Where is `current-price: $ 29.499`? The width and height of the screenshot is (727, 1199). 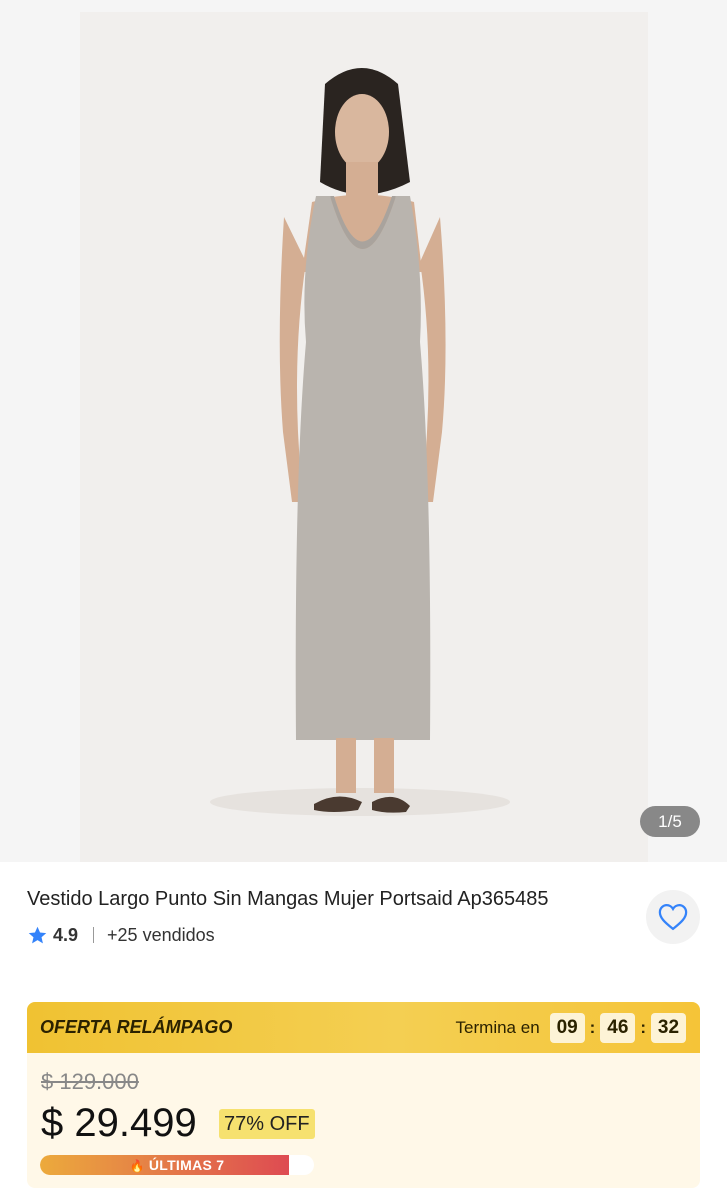
current-price: $ 29.499 is located at coordinates (119, 1123).